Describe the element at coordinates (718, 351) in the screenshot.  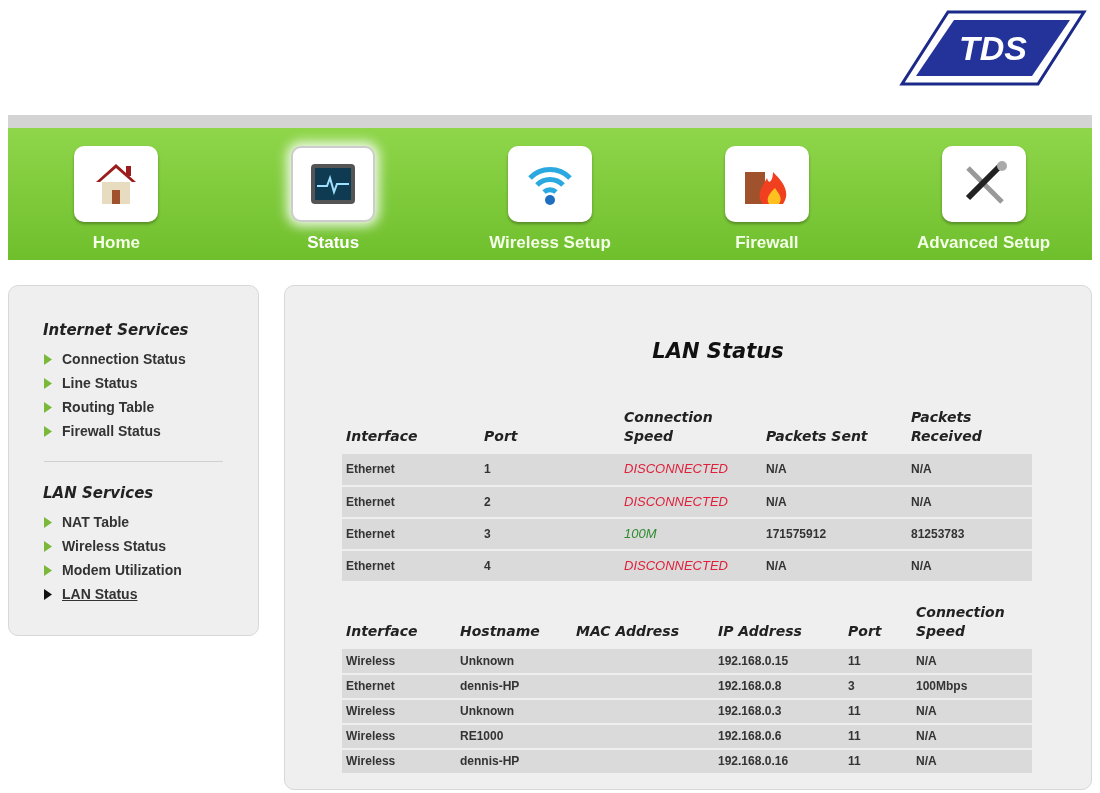
I see `page-title: LAN Status` at that location.